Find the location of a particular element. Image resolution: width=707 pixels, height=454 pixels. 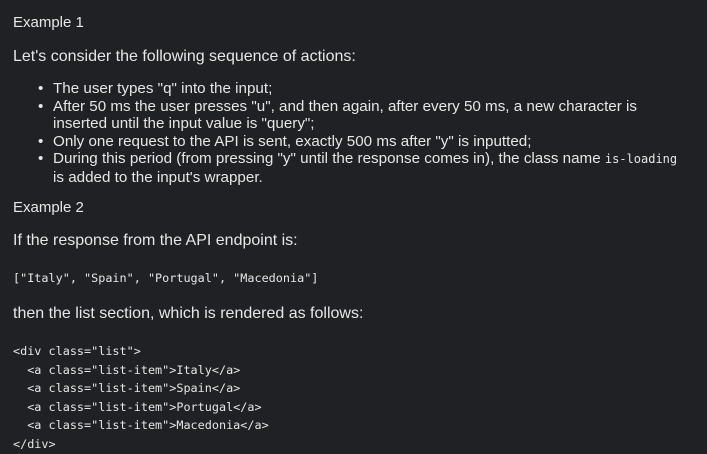

list-item: • The user types "q" into the input; is located at coordinates (360, 89).